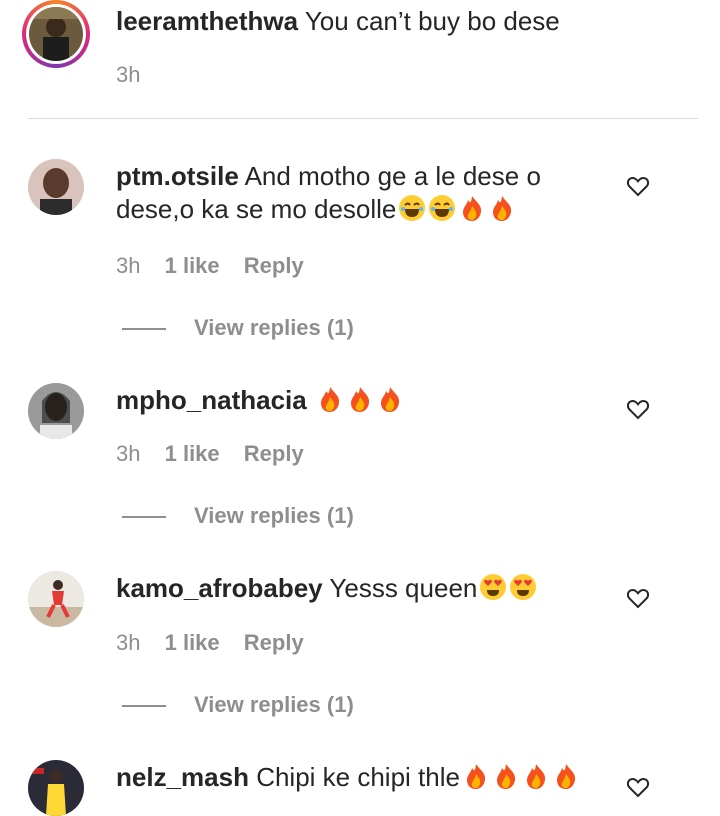 The height and width of the screenshot is (816, 720). What do you see at coordinates (219, 588) in the screenshot?
I see `comment-username: kamo_afrobabey` at bounding box center [219, 588].